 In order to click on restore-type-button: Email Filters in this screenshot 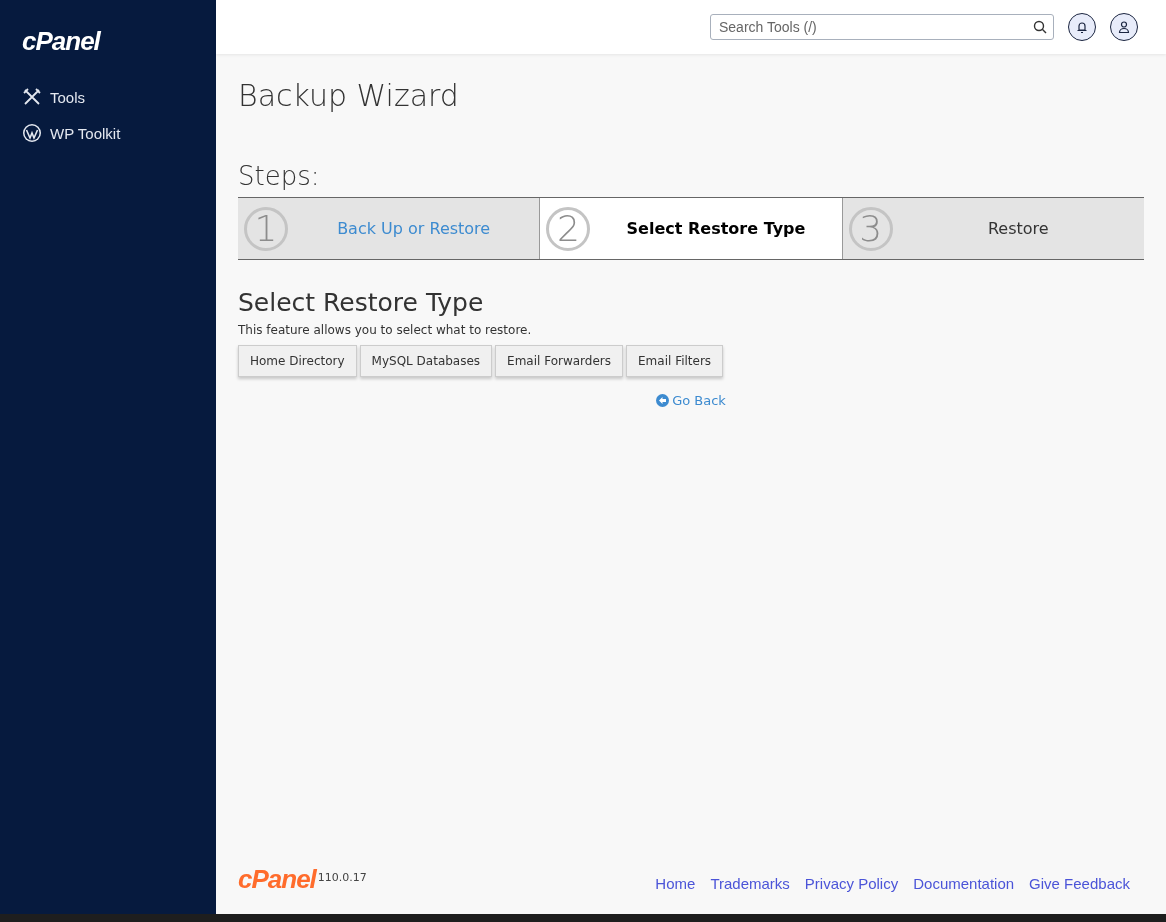, I will do `click(675, 361)`.